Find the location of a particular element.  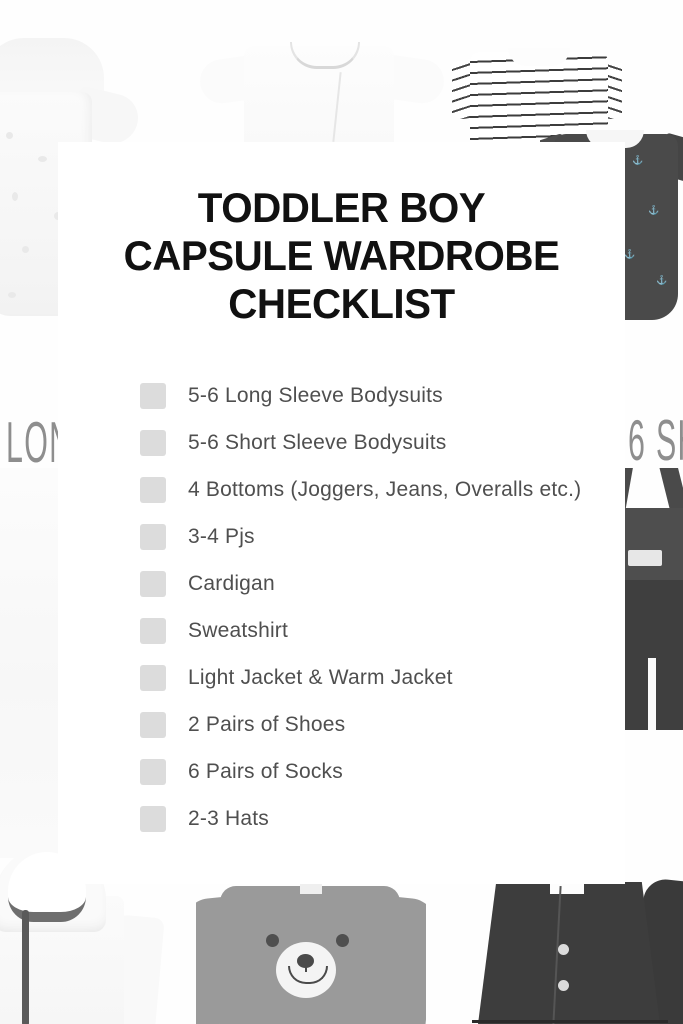

list-item: 2-3 Hats is located at coordinates (382, 818).